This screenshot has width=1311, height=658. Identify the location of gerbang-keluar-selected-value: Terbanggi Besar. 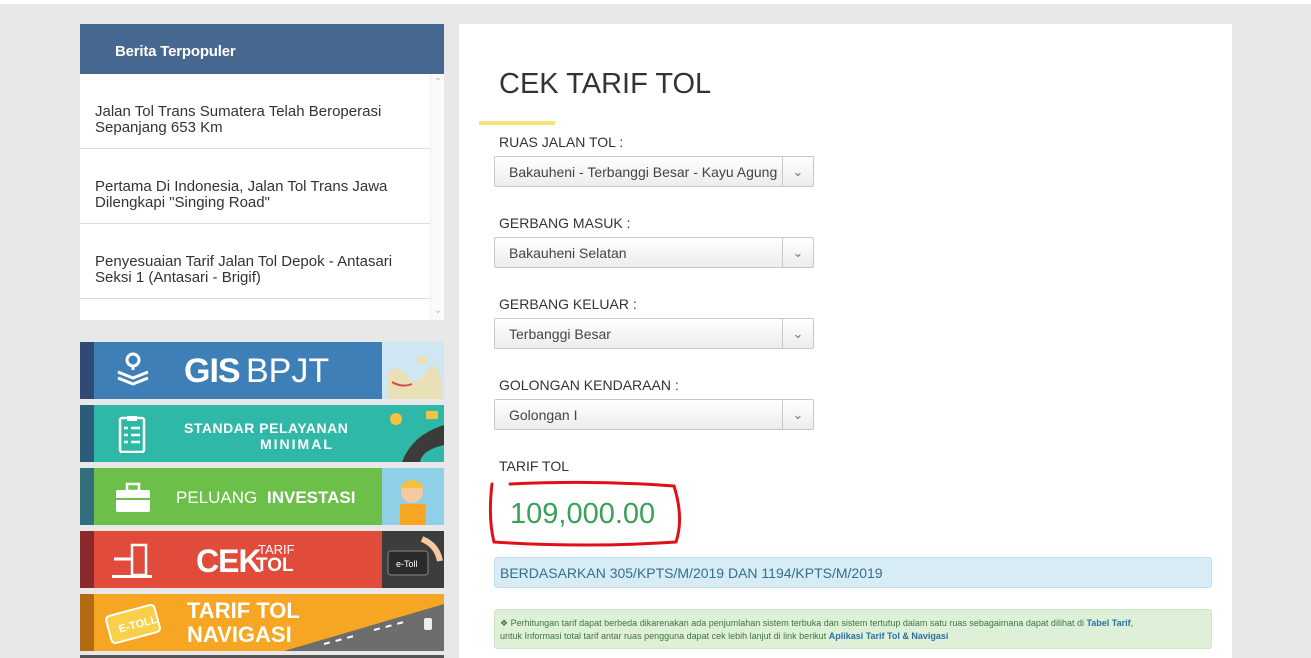
(560, 334).